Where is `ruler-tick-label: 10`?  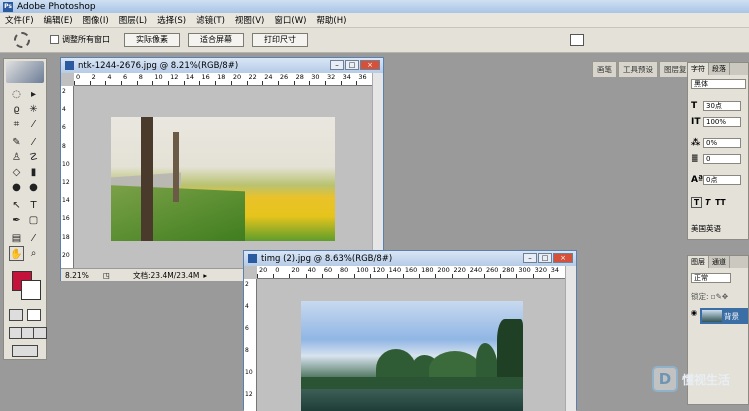
ruler-tick-label: 10 is located at coordinates (66, 164).